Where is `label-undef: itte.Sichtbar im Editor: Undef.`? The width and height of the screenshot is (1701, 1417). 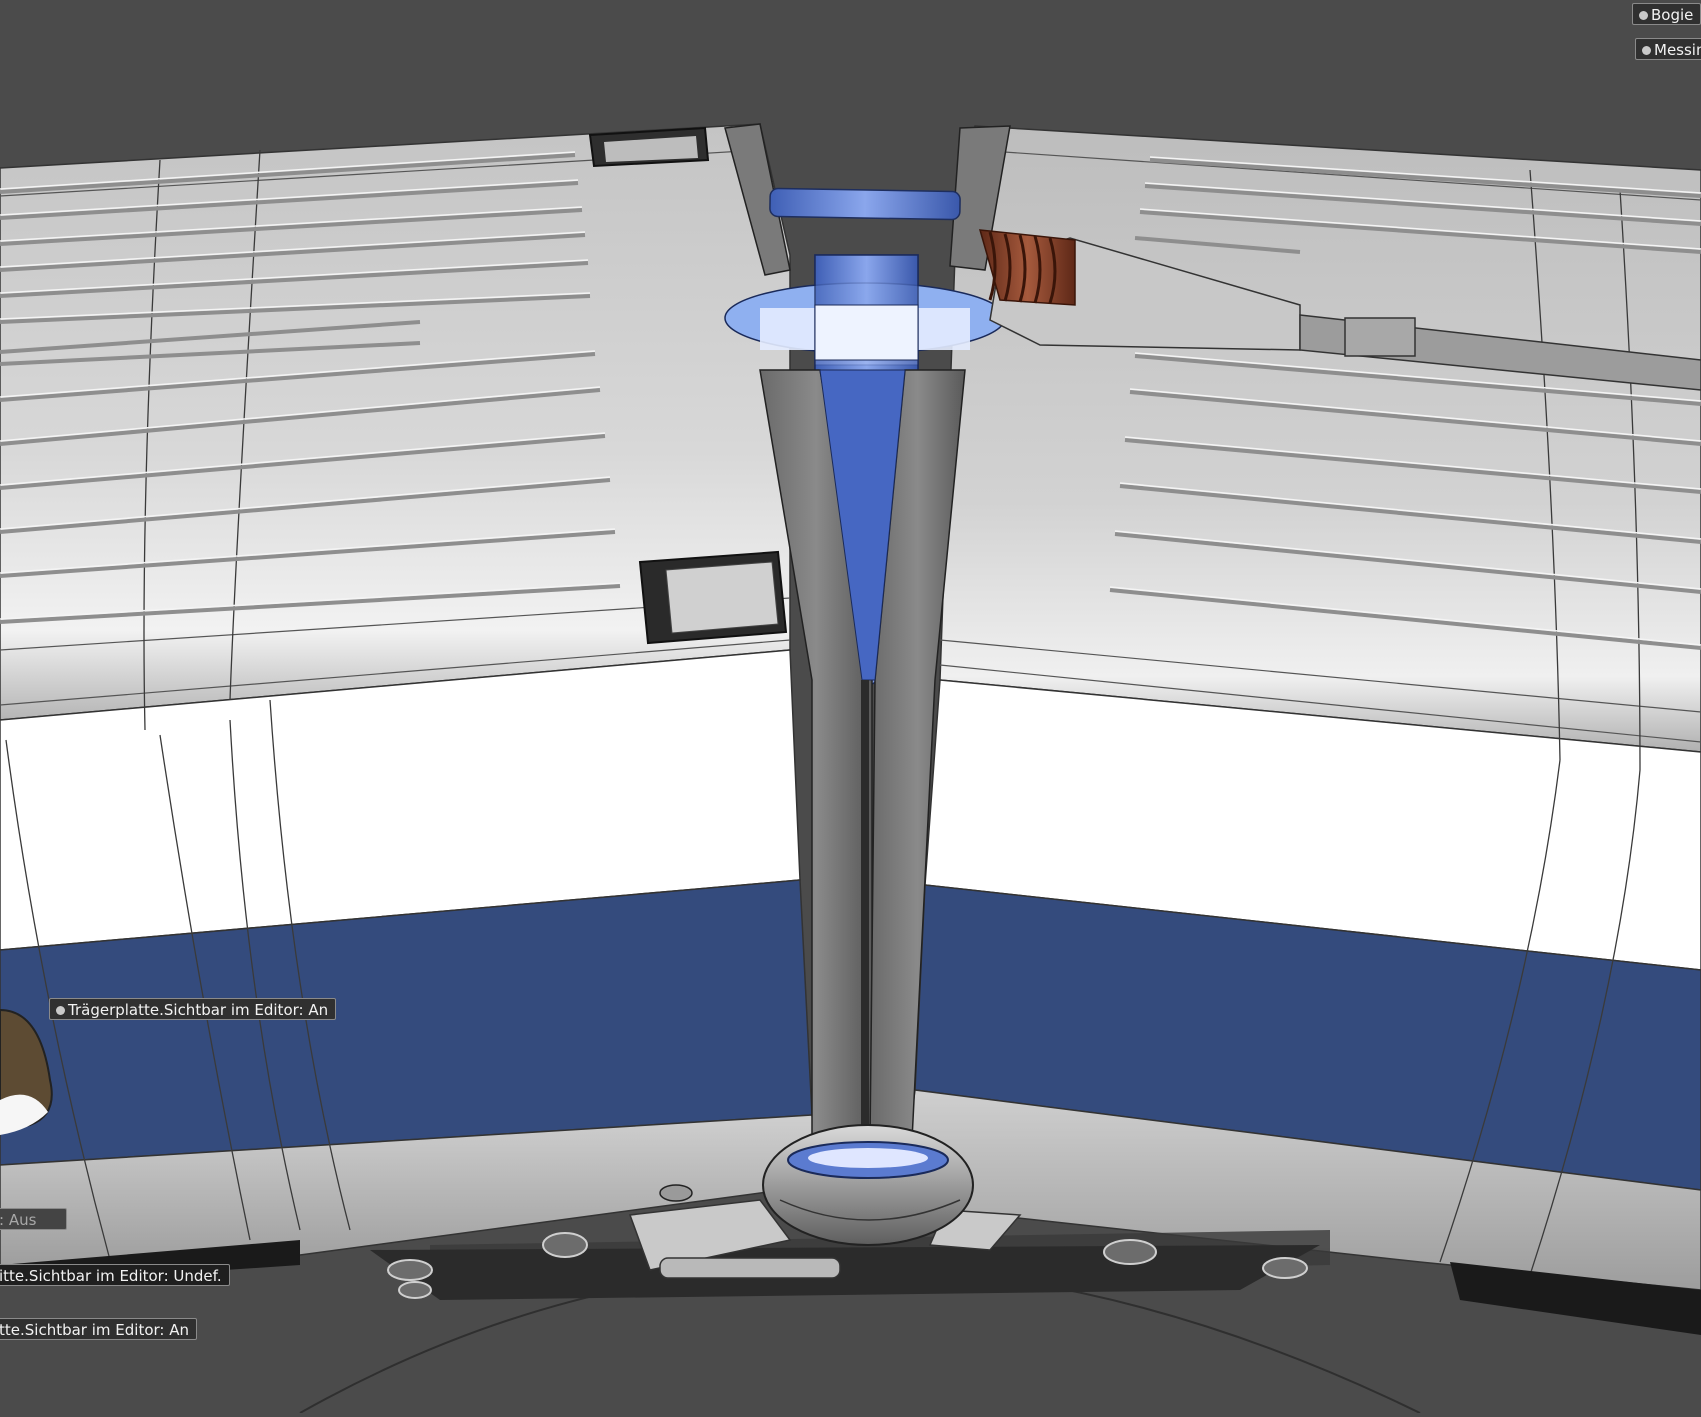
label-undef: itte.Sichtbar im Editor: Undef. is located at coordinates (115, 1275).